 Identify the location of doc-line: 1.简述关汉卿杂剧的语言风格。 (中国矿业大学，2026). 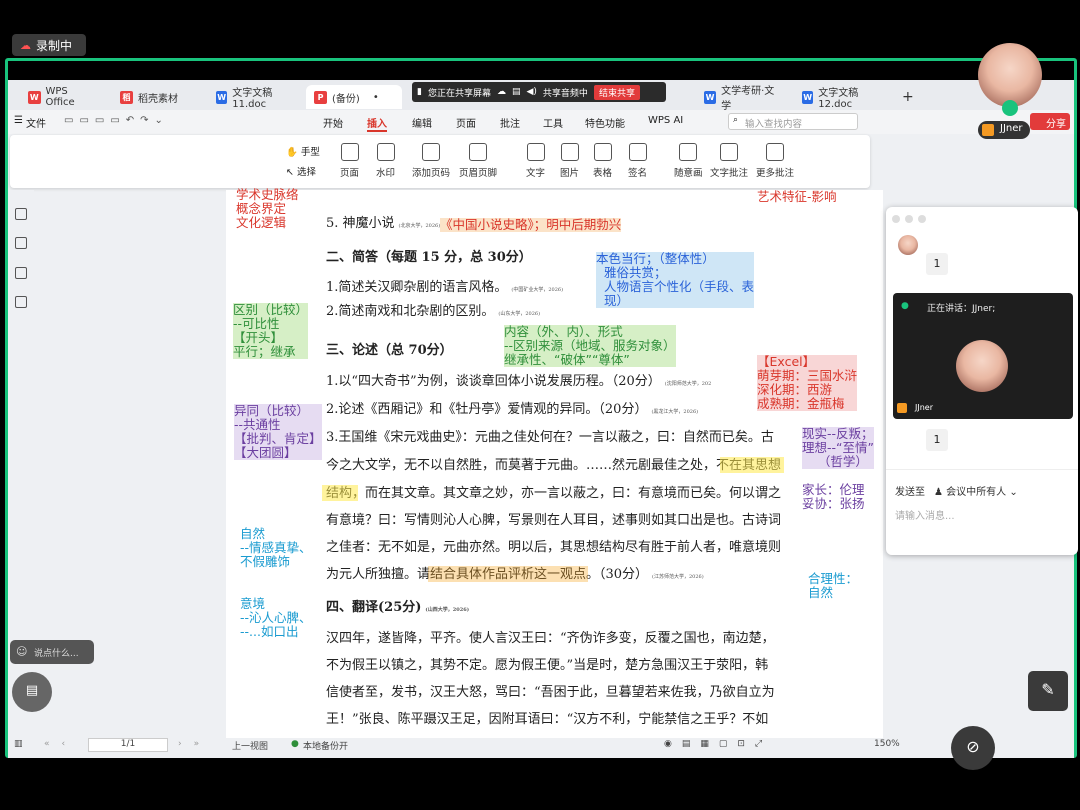
(445, 287).